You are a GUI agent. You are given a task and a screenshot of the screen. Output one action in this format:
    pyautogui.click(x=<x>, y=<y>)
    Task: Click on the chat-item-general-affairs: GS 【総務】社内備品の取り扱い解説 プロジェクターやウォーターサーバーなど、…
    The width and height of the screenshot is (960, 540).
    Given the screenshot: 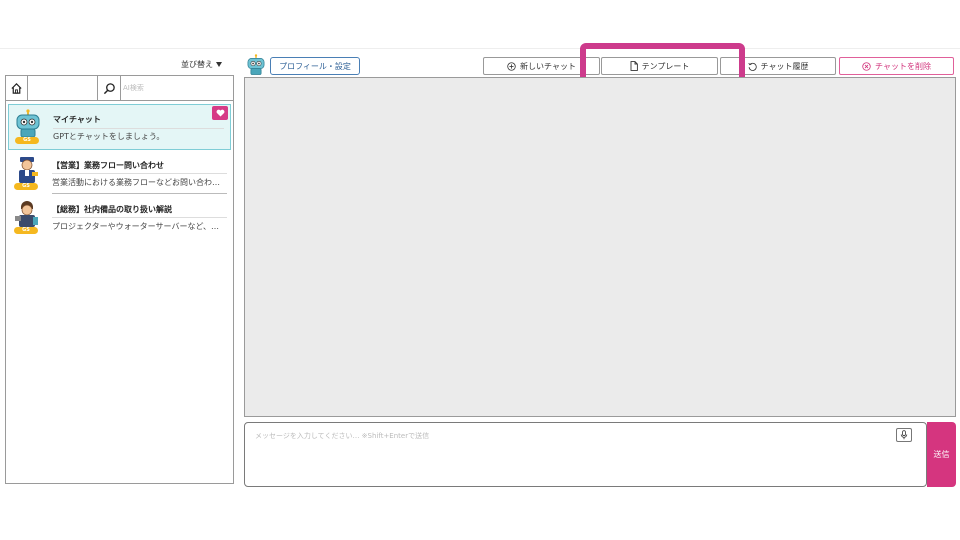 What is the action you would take?
    pyautogui.click(x=119, y=216)
    